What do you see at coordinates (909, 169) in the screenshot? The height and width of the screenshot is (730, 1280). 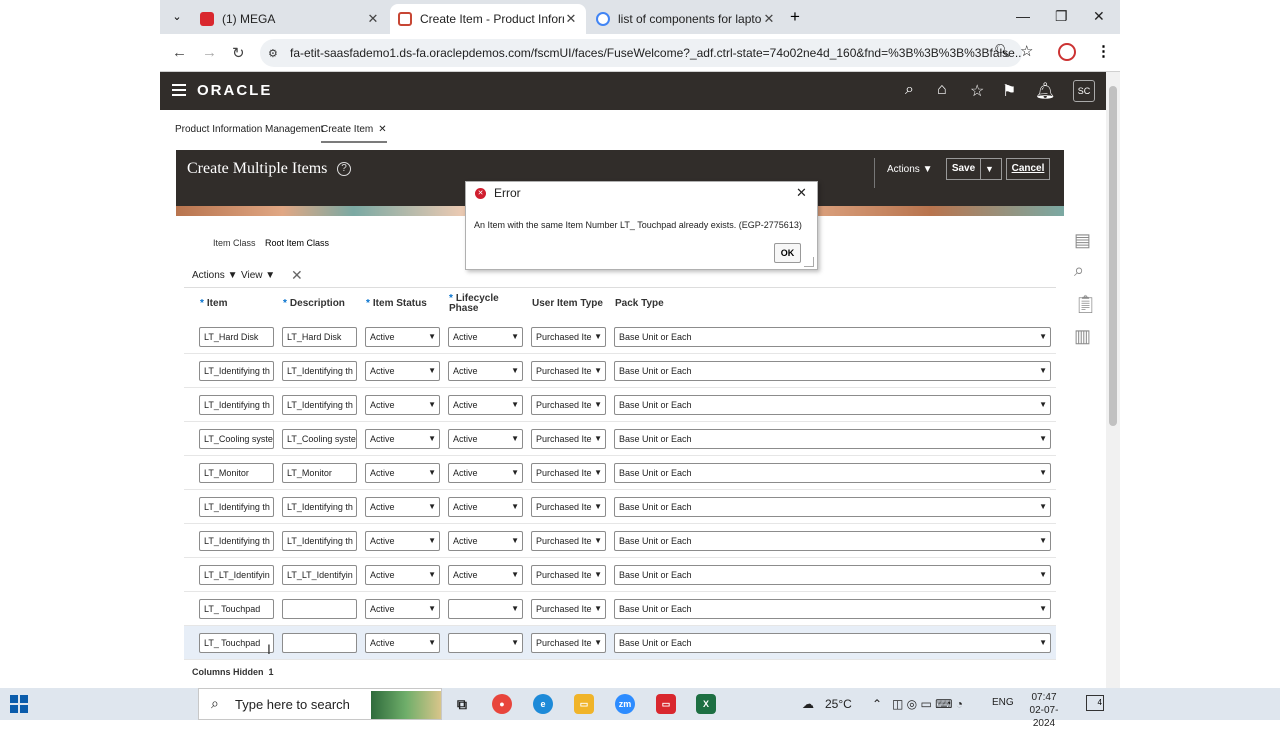 I see `actions-menu-button: Actions ▼` at bounding box center [909, 169].